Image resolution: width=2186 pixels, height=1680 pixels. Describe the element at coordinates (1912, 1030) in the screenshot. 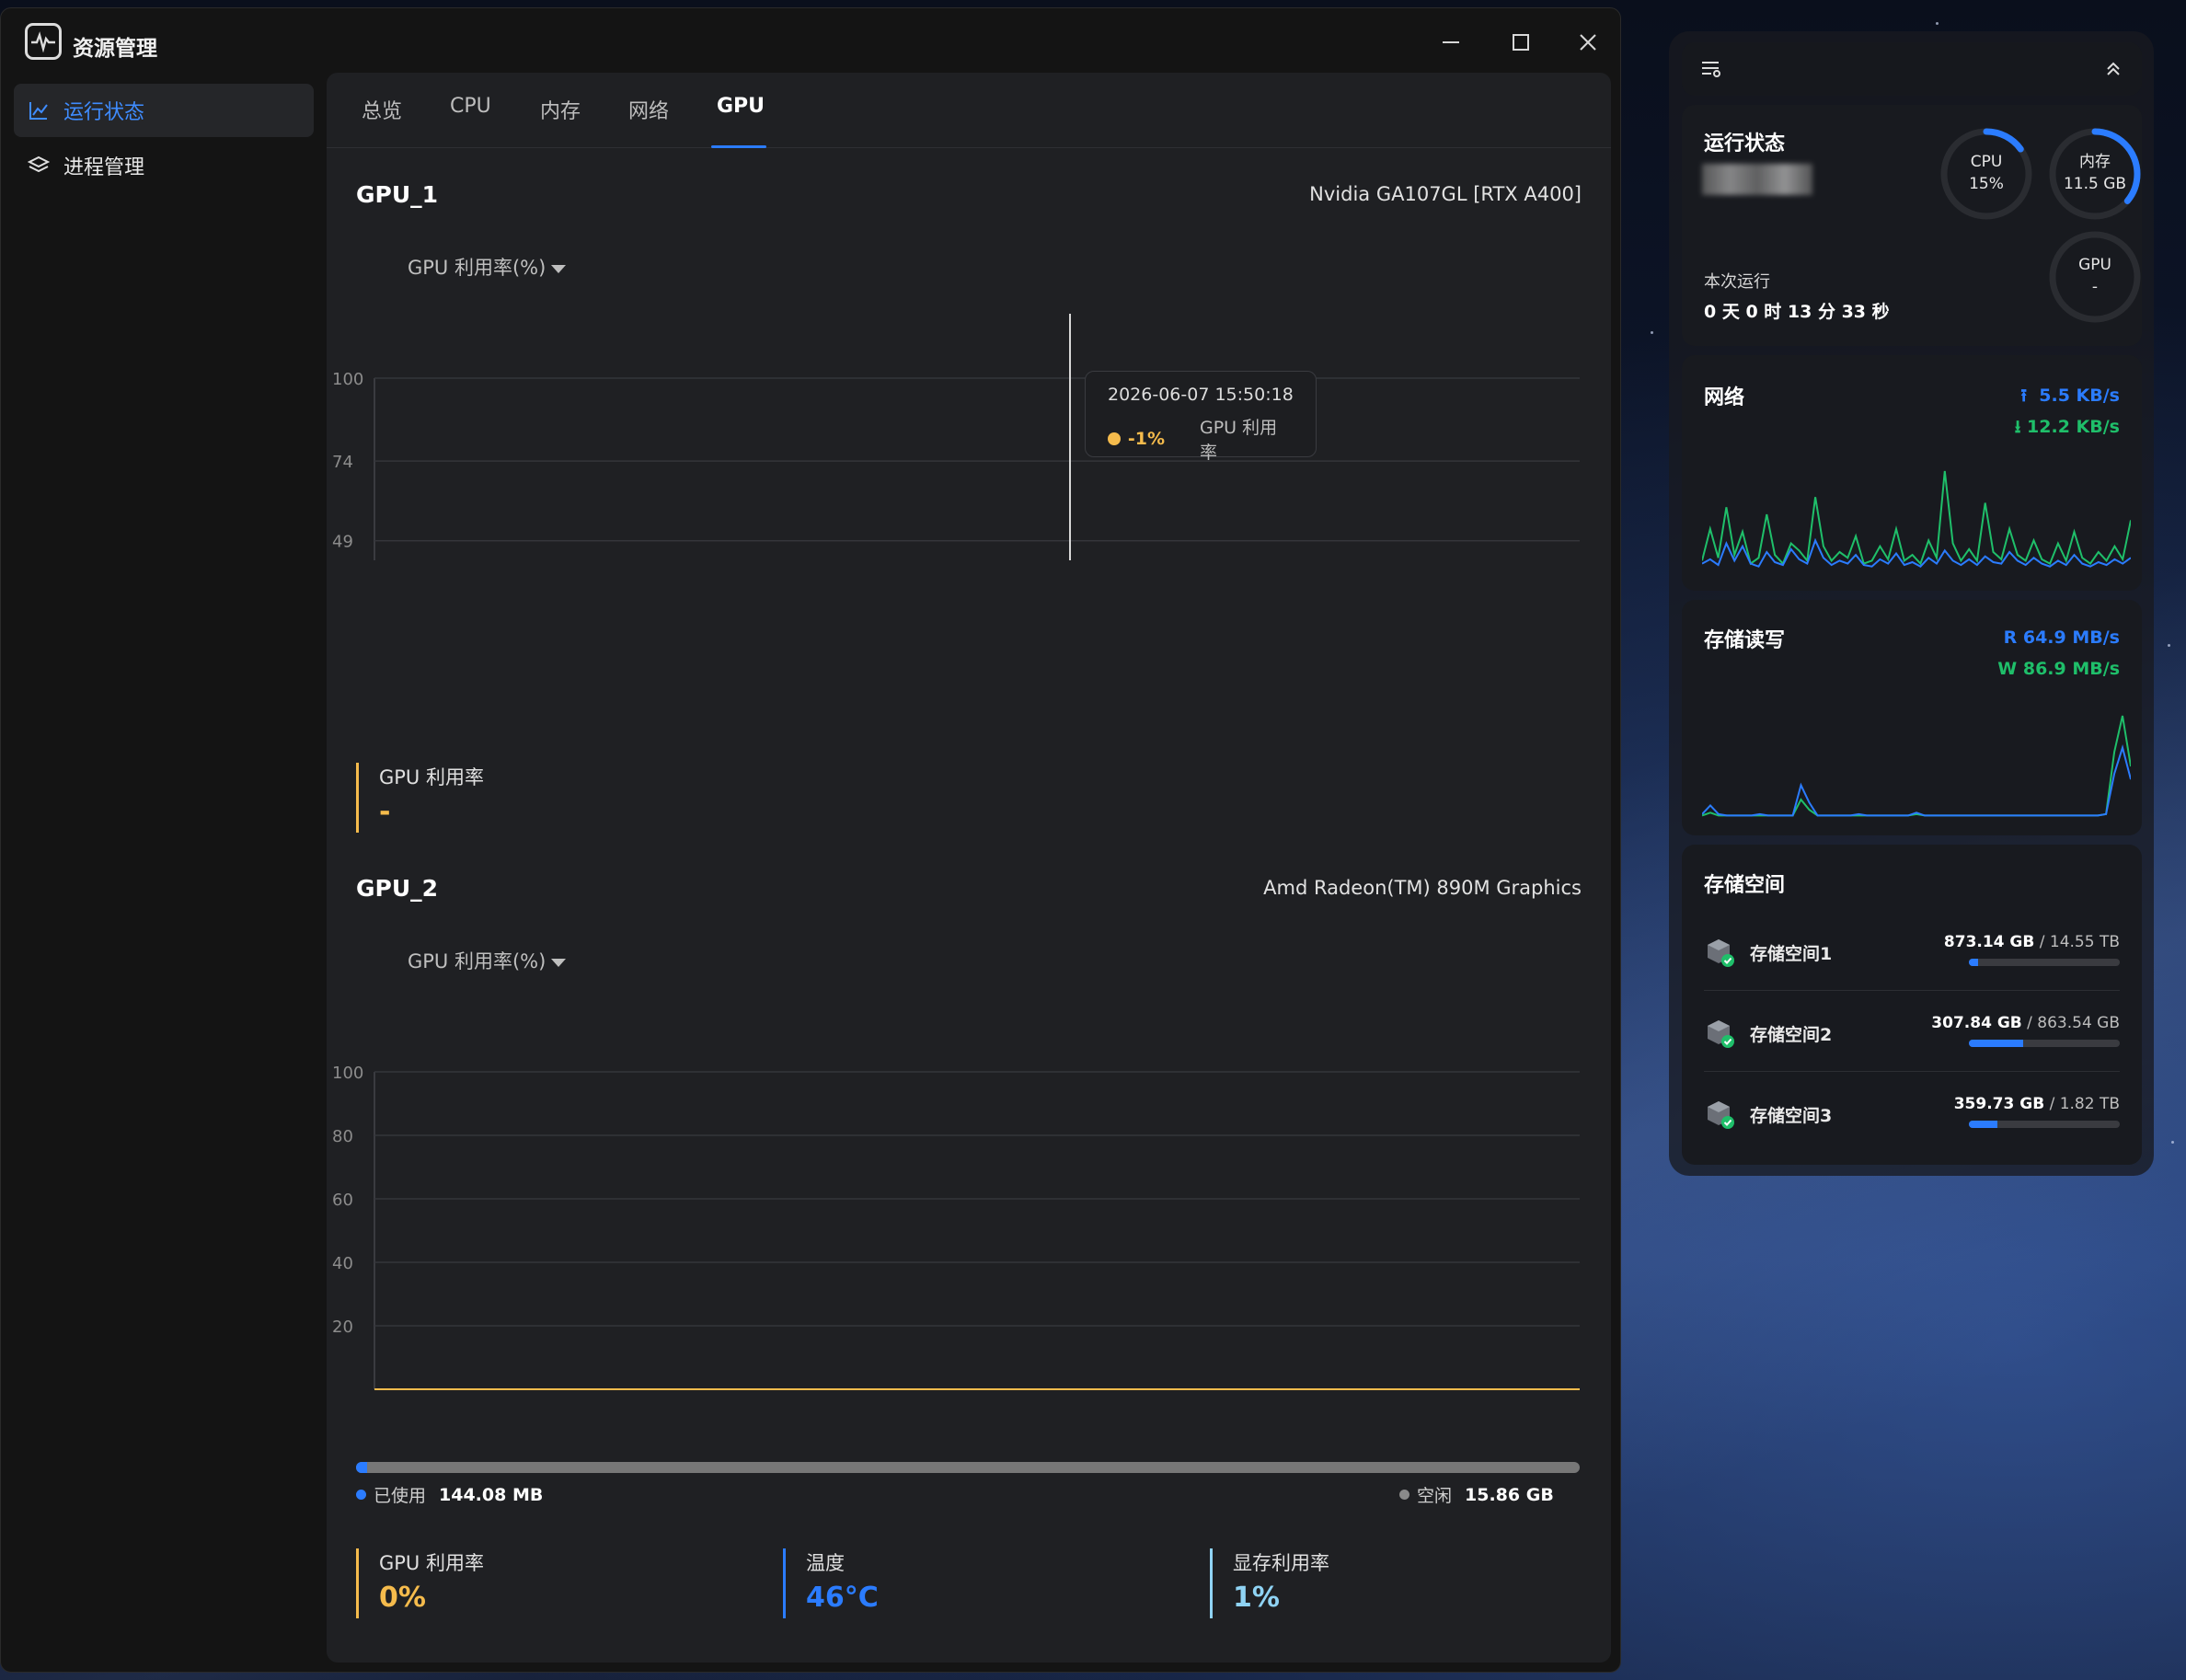

I see `storage-item: 存储空间2 307.84 GB / 863.54 GB` at that location.